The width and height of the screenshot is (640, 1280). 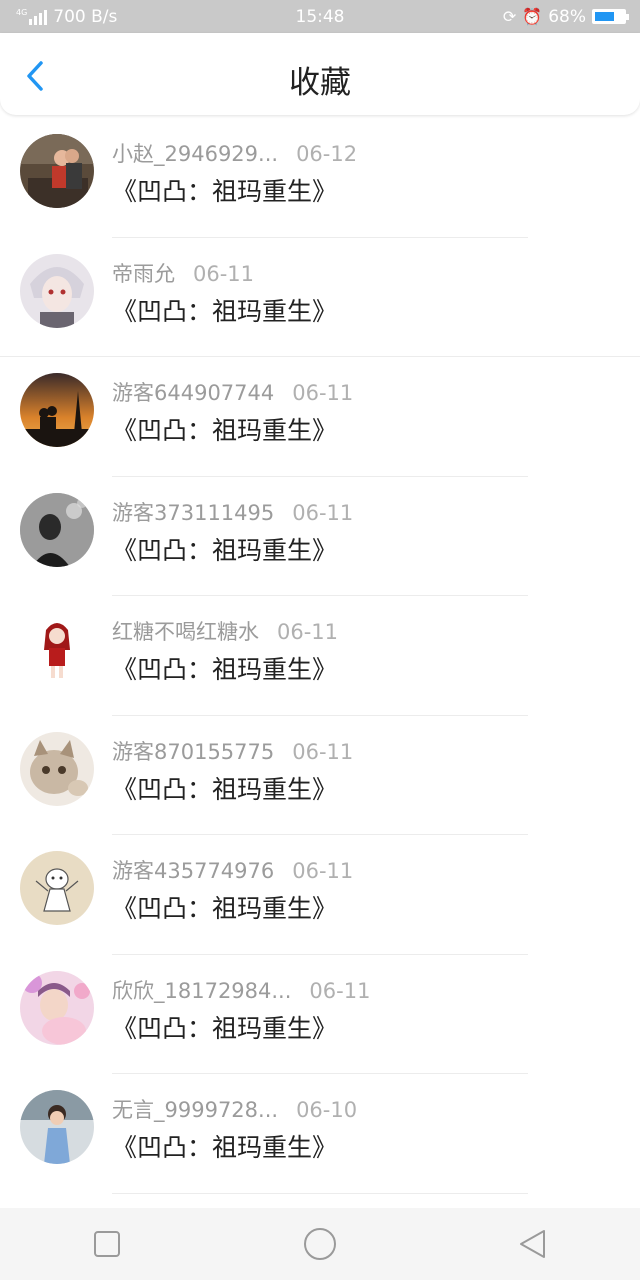 What do you see at coordinates (32, 16) in the screenshot?
I see `signal-icon: 4G` at bounding box center [32, 16].